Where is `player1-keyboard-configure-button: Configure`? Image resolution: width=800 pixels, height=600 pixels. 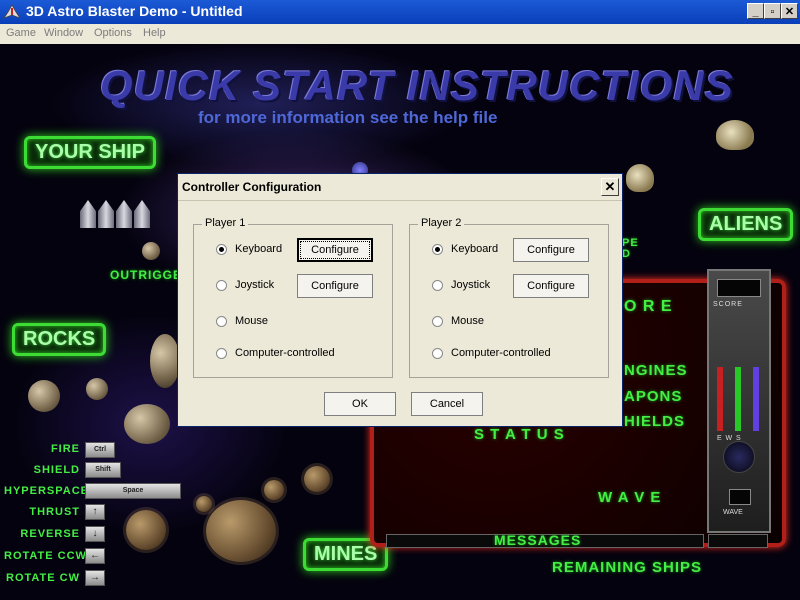
player1-keyboard-configure-button: Configure is located at coordinates (335, 250).